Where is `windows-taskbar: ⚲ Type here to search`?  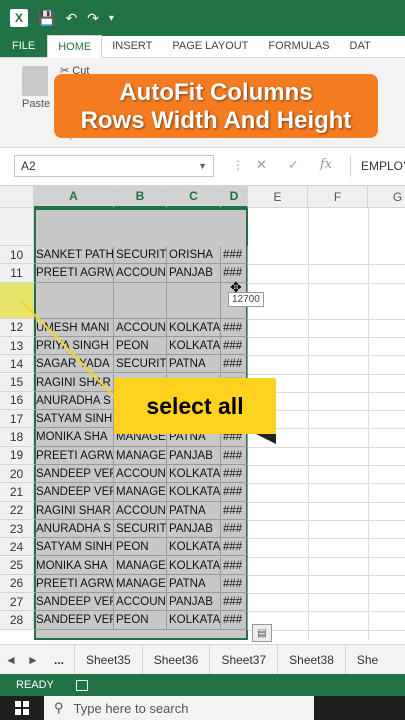 windows-taskbar: ⚲ Type here to search is located at coordinates (202, 708).